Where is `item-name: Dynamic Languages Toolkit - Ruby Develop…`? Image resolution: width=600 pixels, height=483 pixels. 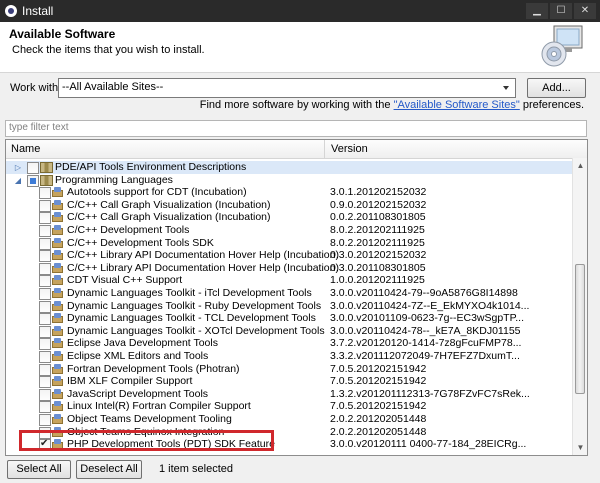 item-name: Dynamic Languages Toolkit - Ruby Develop… is located at coordinates (194, 305).